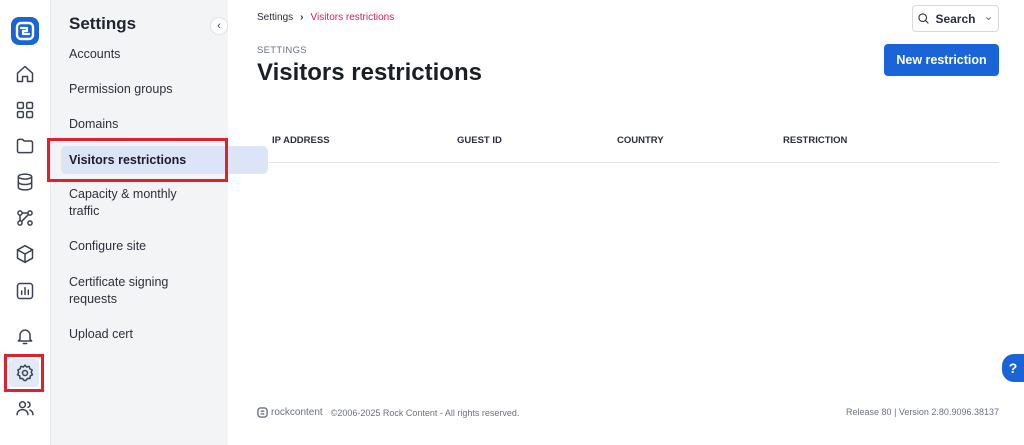 This screenshot has width=1024, height=445. What do you see at coordinates (628, 162) in the screenshot?
I see `table-header-divider` at bounding box center [628, 162].